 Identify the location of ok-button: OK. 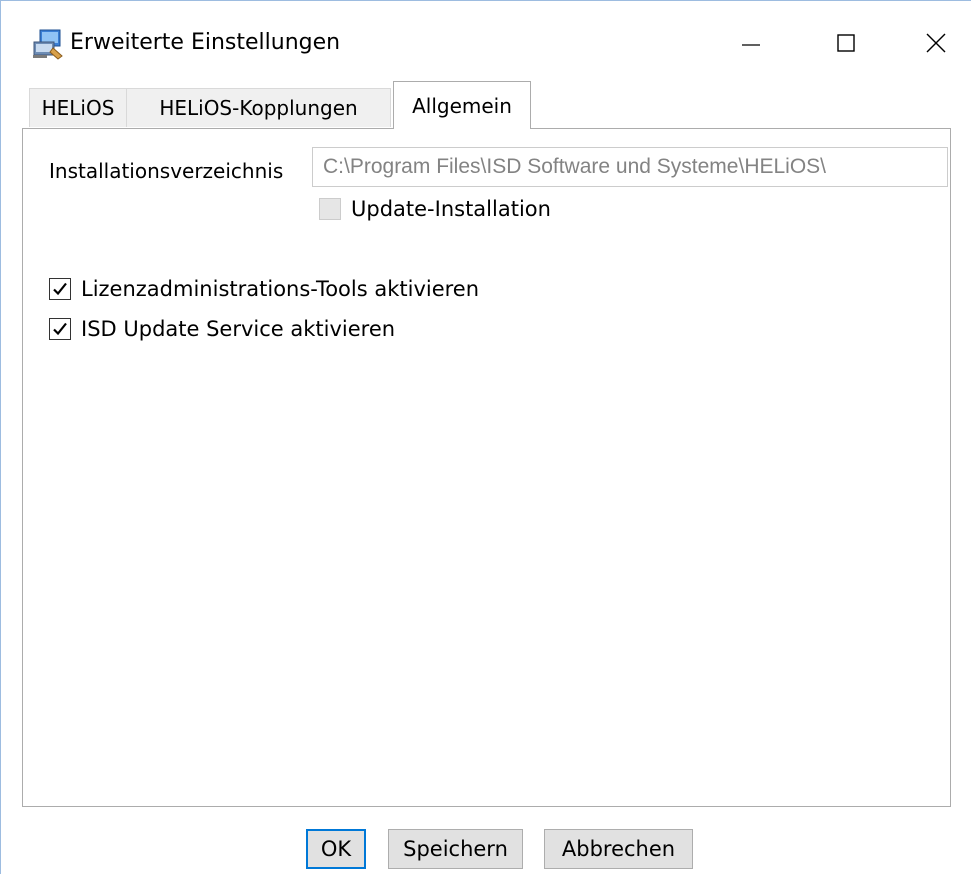
(336, 849).